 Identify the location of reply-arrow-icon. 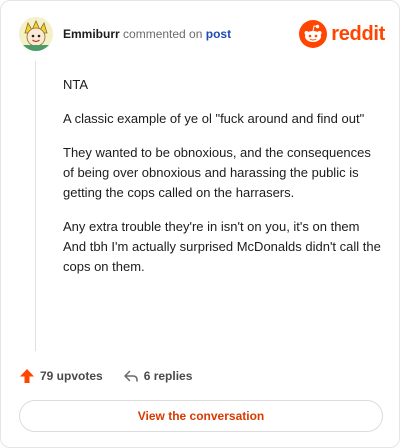
(130, 376).